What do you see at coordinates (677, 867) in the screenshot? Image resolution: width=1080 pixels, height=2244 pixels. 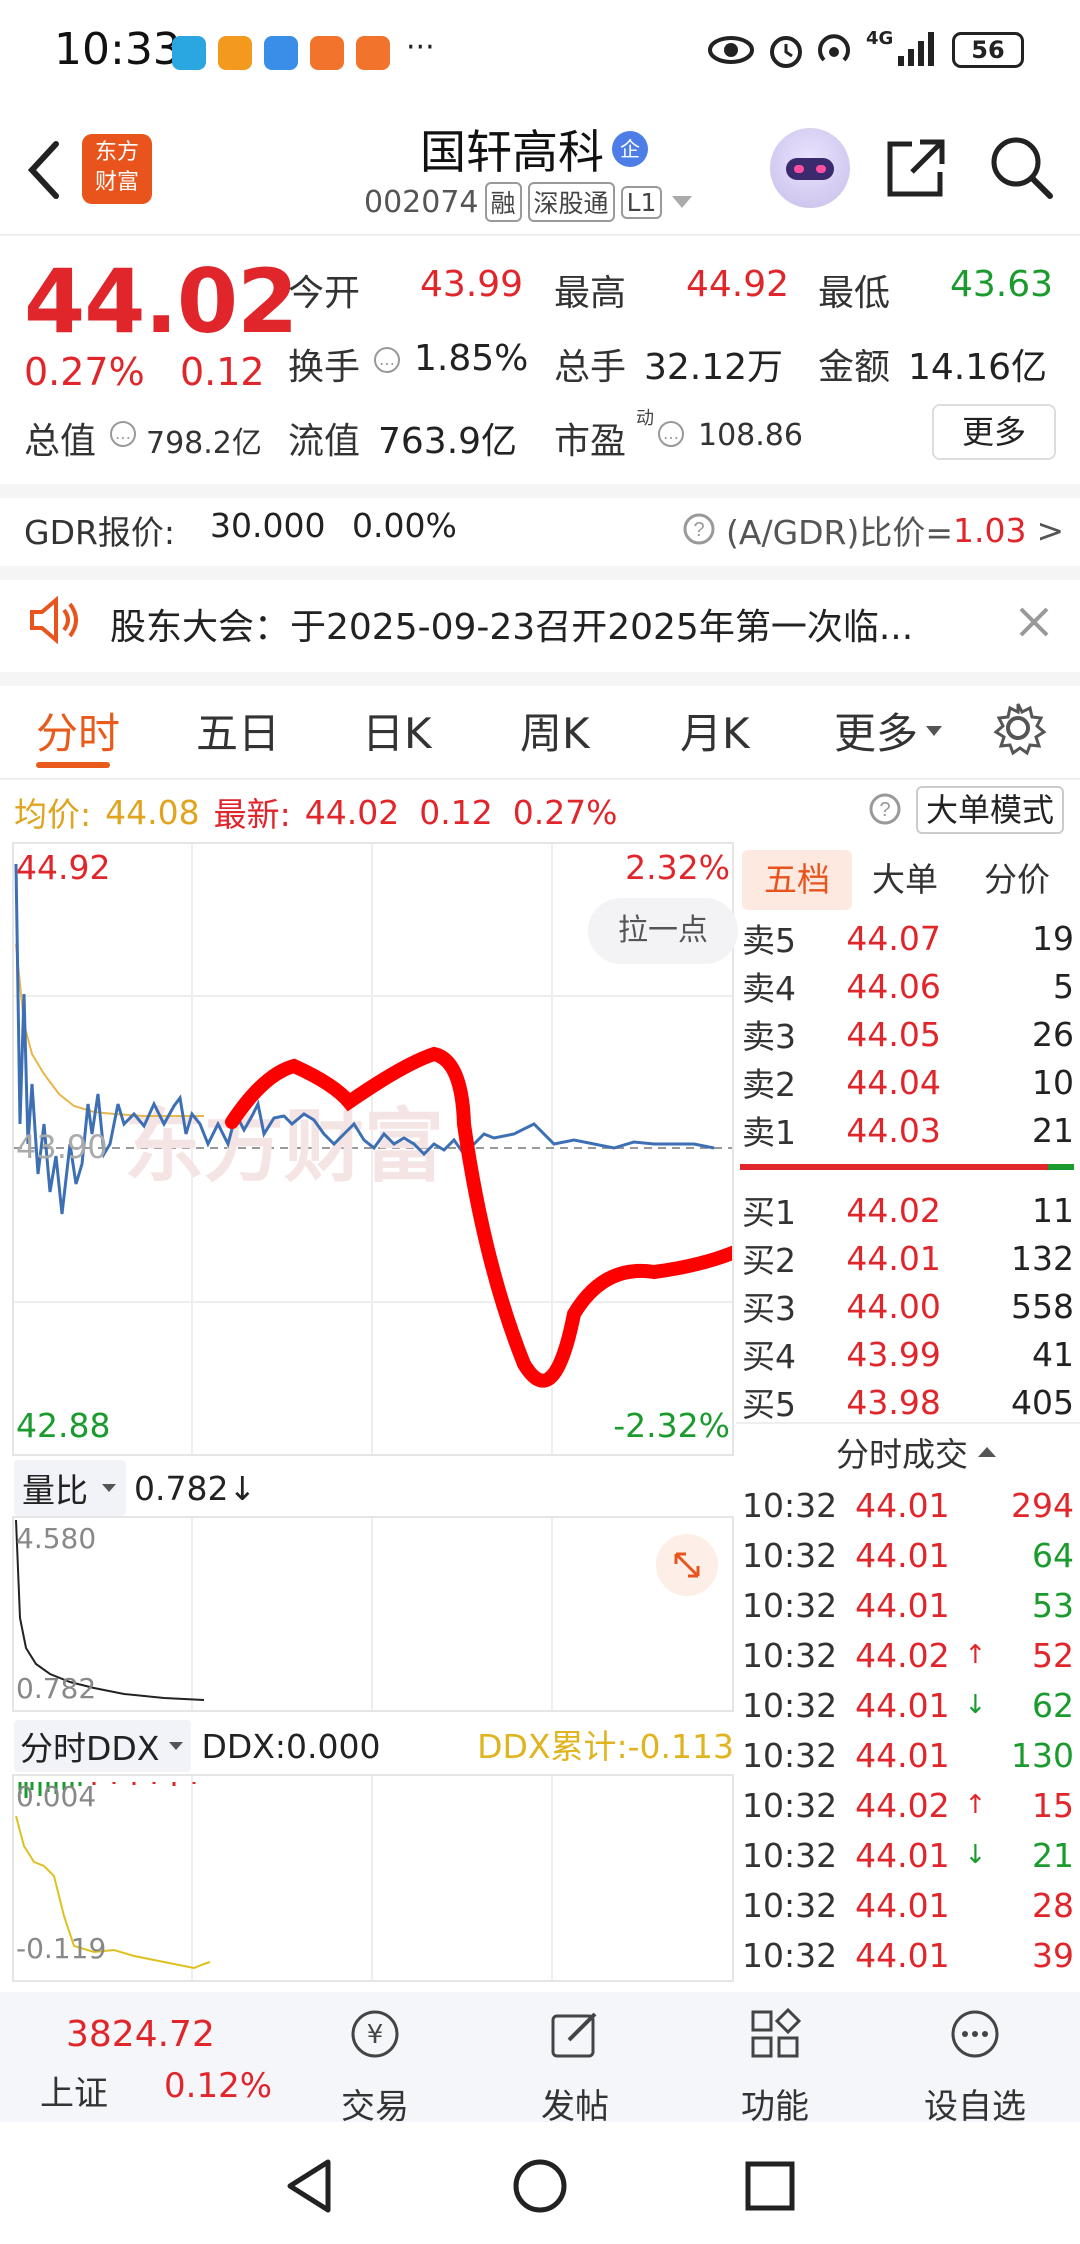 I see `chart-top-percent: 2.32%` at bounding box center [677, 867].